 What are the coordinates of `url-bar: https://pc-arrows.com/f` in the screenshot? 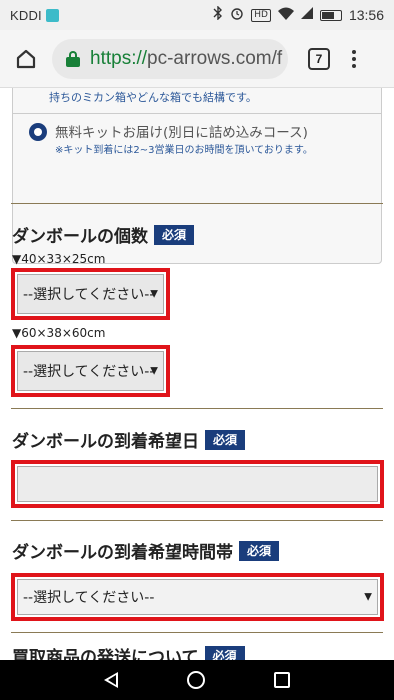 It's located at (170, 58).